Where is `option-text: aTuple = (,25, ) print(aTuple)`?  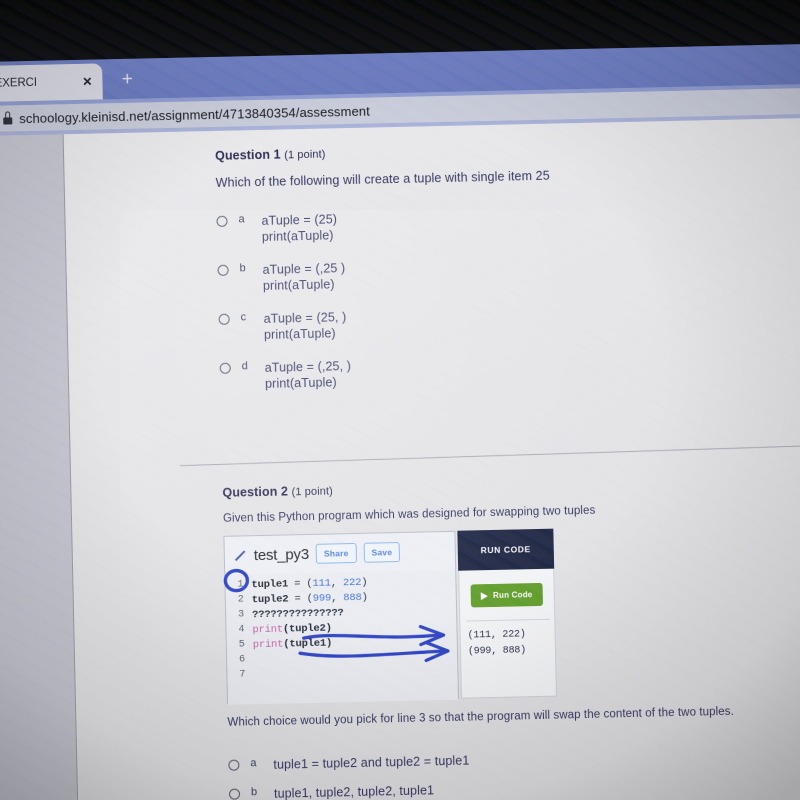
option-text: aTuple = (,25, ) print(aTuple) is located at coordinates (308, 374).